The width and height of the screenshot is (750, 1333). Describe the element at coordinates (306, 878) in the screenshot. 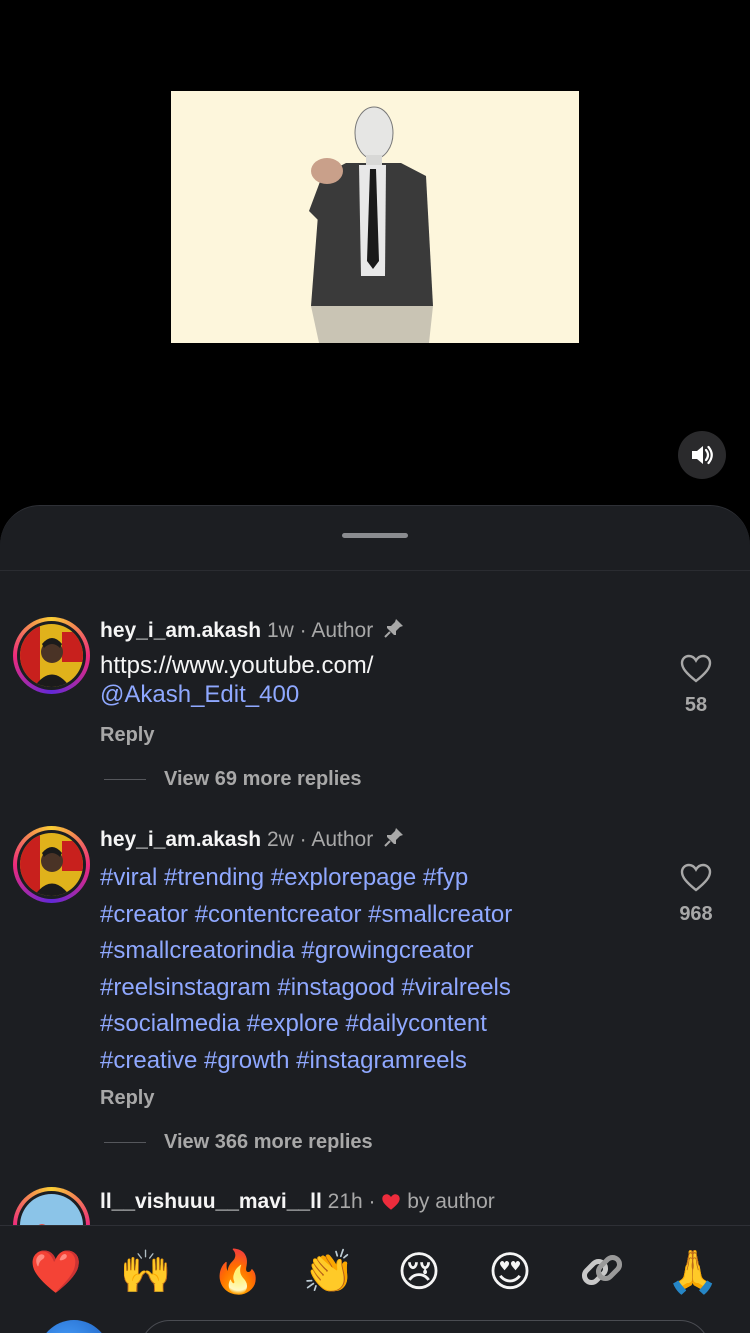

I see `hashtag-line: #viral #trending #explorepage #fyp` at that location.